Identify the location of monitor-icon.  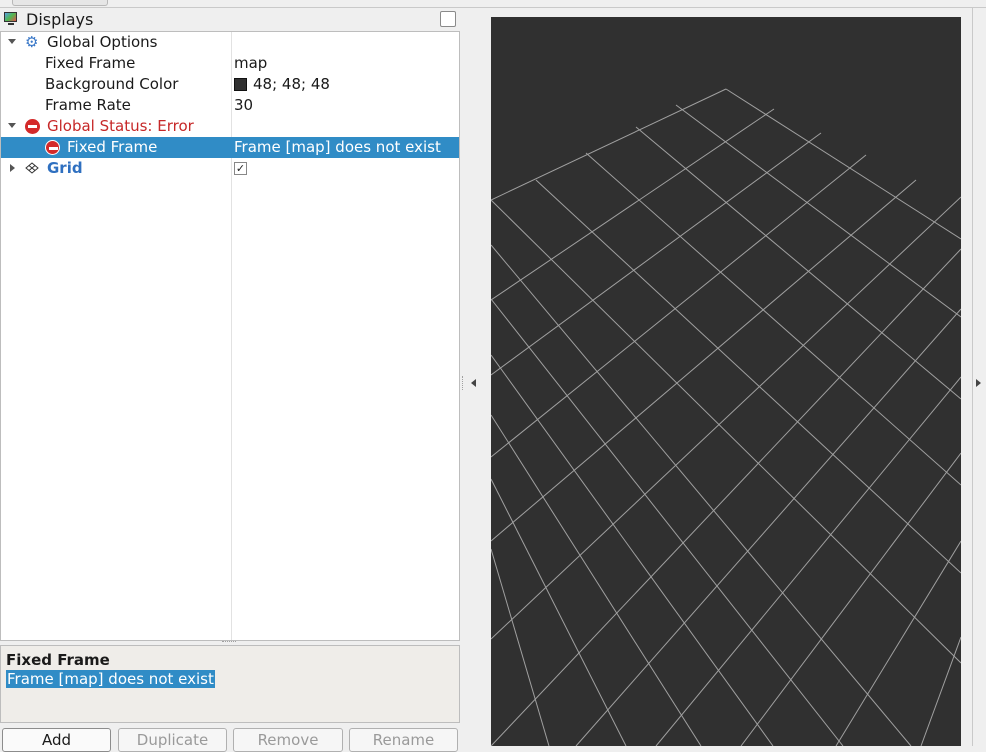
(10, 17).